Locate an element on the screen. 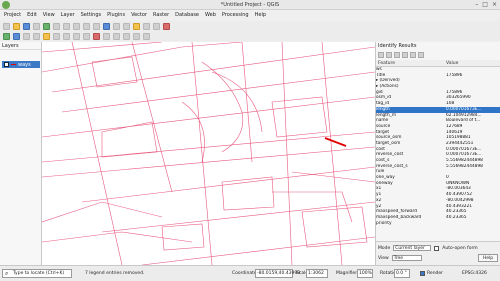  close-icon: × is located at coordinates (494, 5).